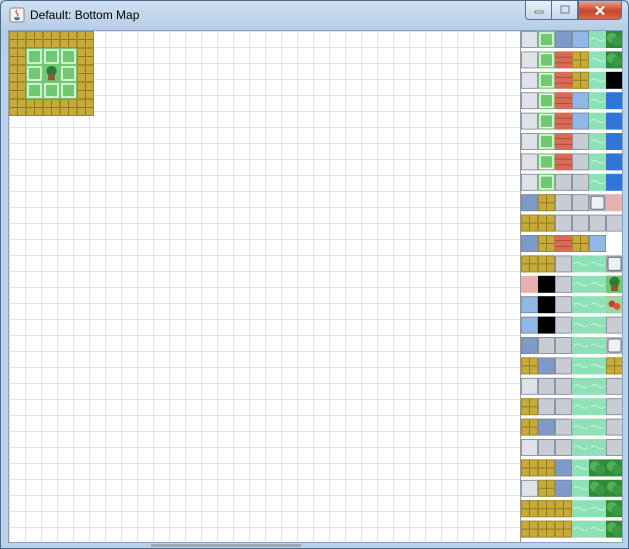  What do you see at coordinates (614, 243) in the screenshot?
I see `blank-tile` at bounding box center [614, 243].